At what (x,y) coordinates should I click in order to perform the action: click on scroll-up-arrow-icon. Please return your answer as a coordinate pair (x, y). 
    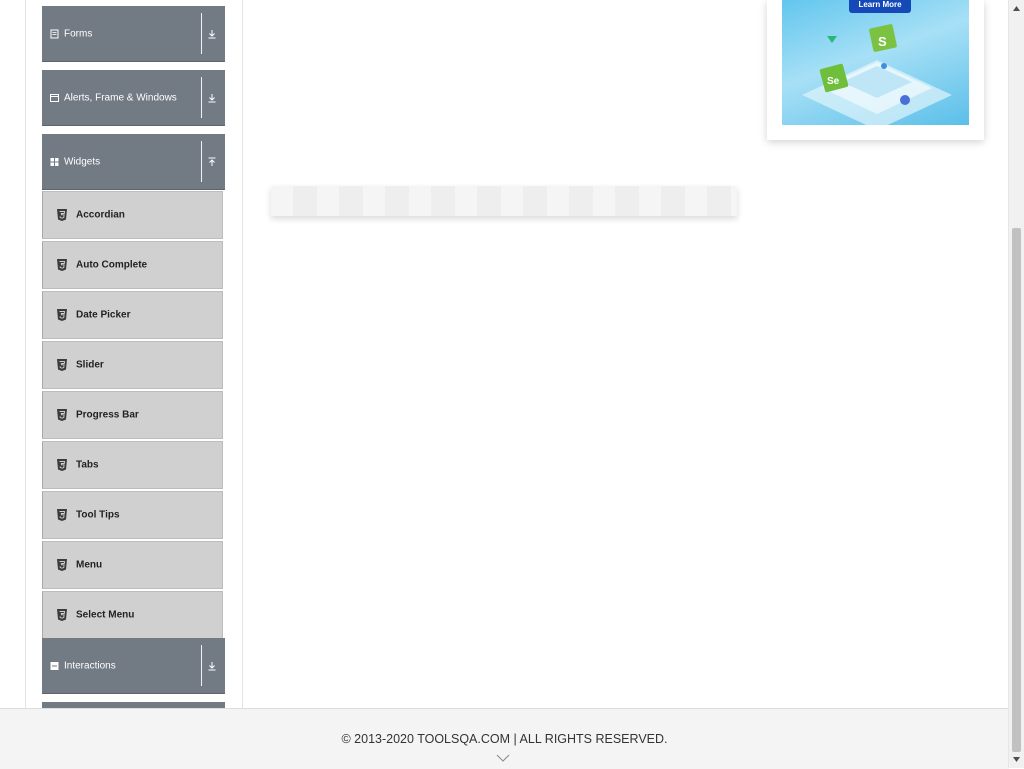
    Looking at the image, I should click on (1016, 8).